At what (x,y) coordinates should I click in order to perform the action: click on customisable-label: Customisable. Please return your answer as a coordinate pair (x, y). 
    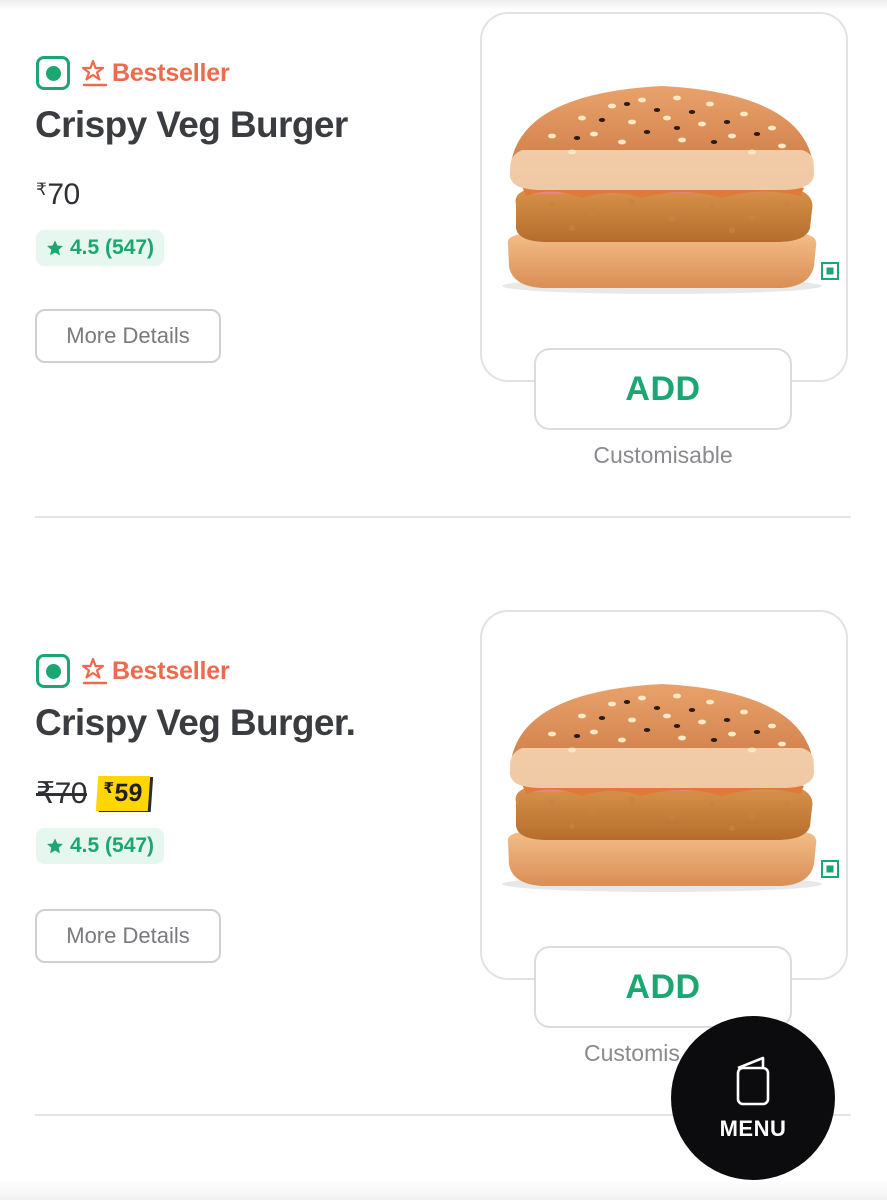
    Looking at the image, I should click on (663, 455).